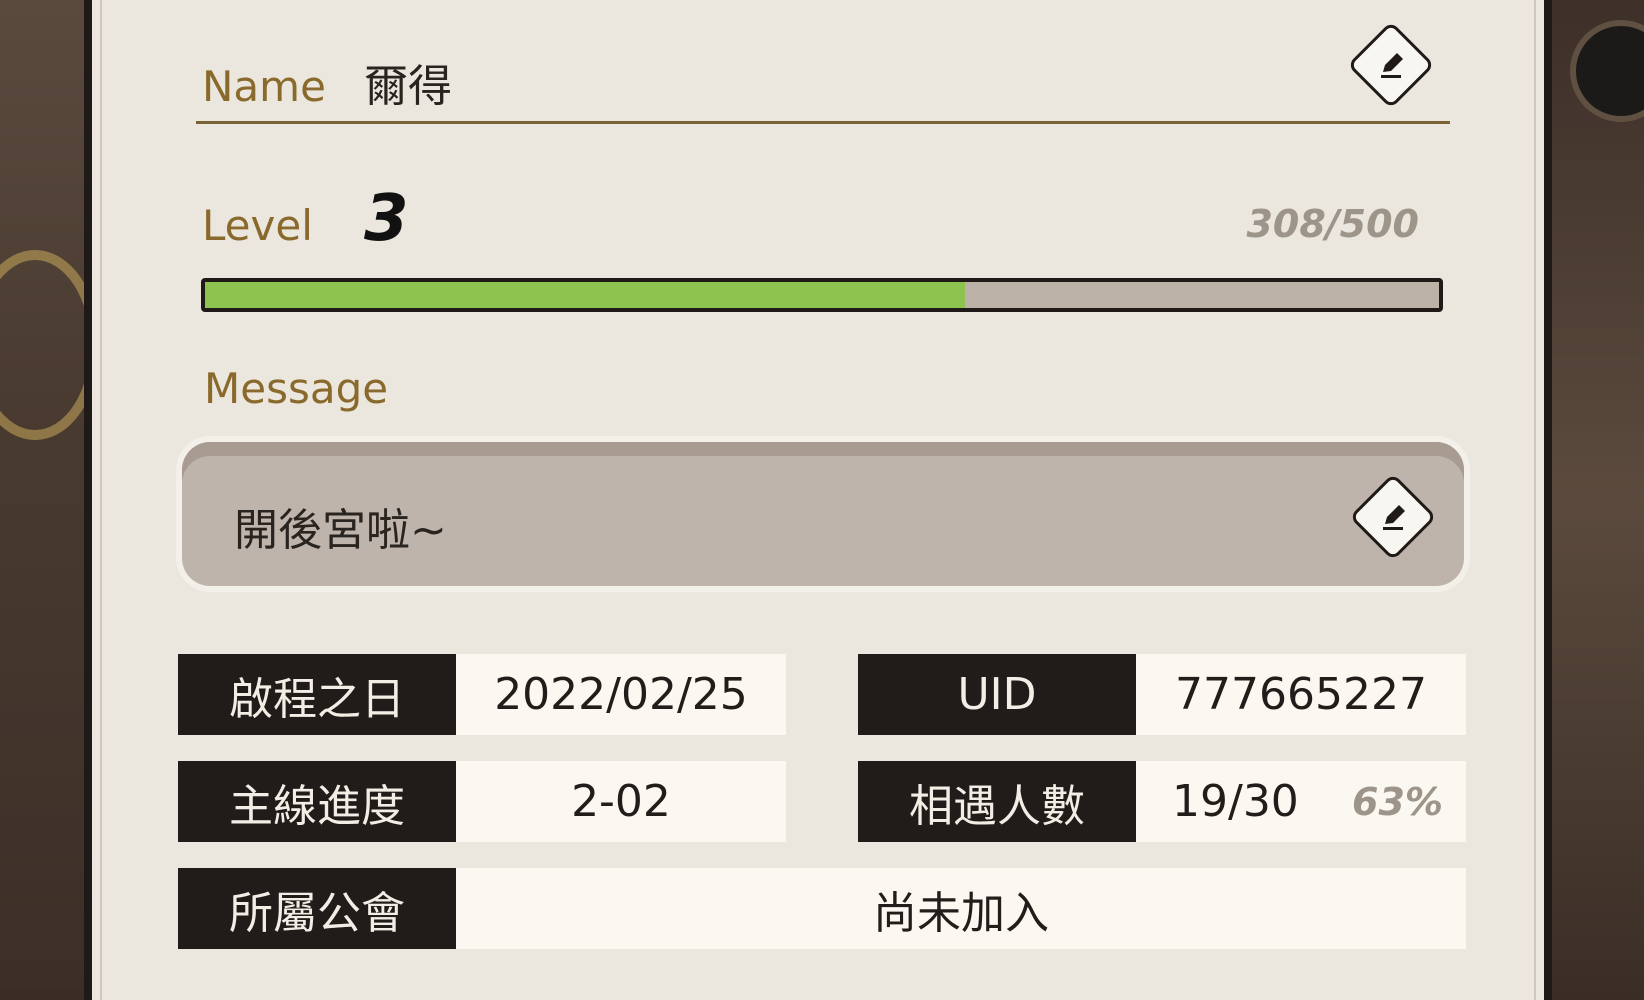  I want to click on exp-bar-fill, so click(585, 295).